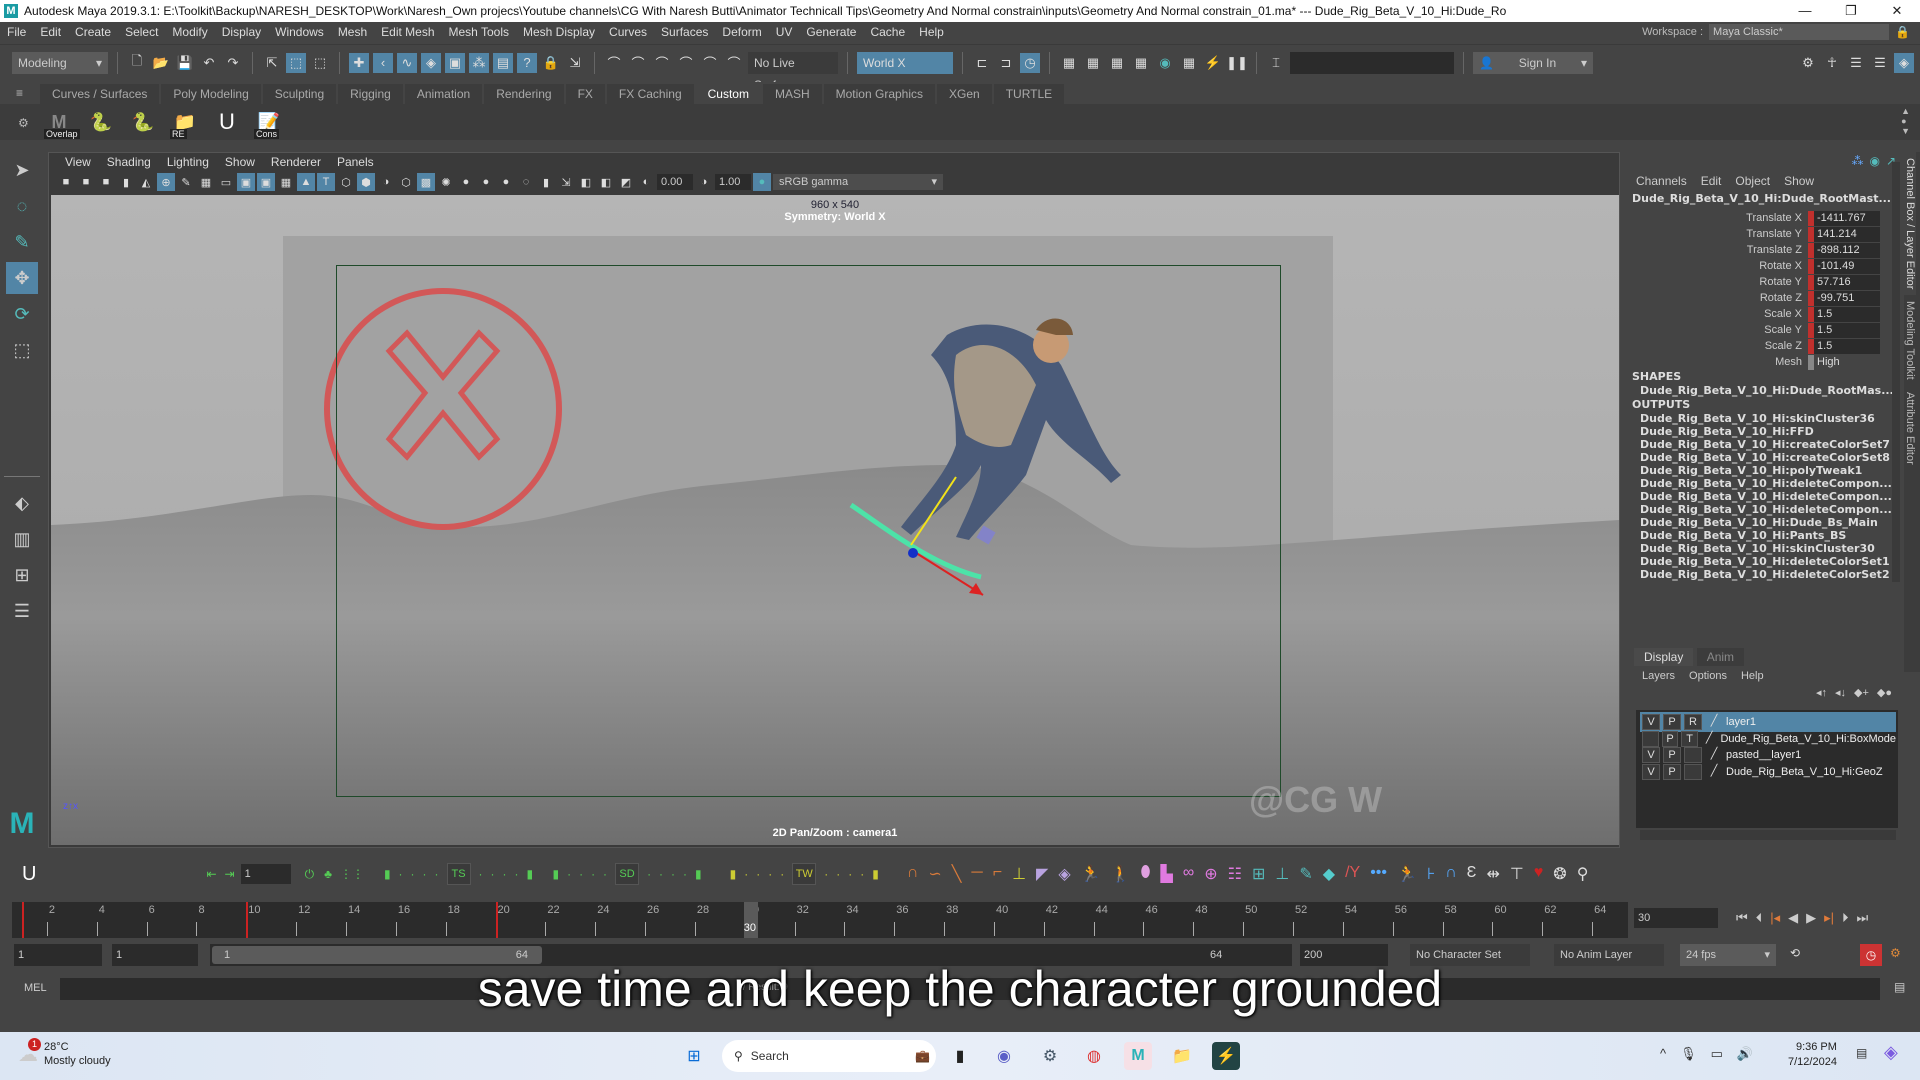 The width and height of the screenshot is (1920, 1080). Describe the element at coordinates (1756, 362) in the screenshot. I see `channel-row: Mesh High` at that location.